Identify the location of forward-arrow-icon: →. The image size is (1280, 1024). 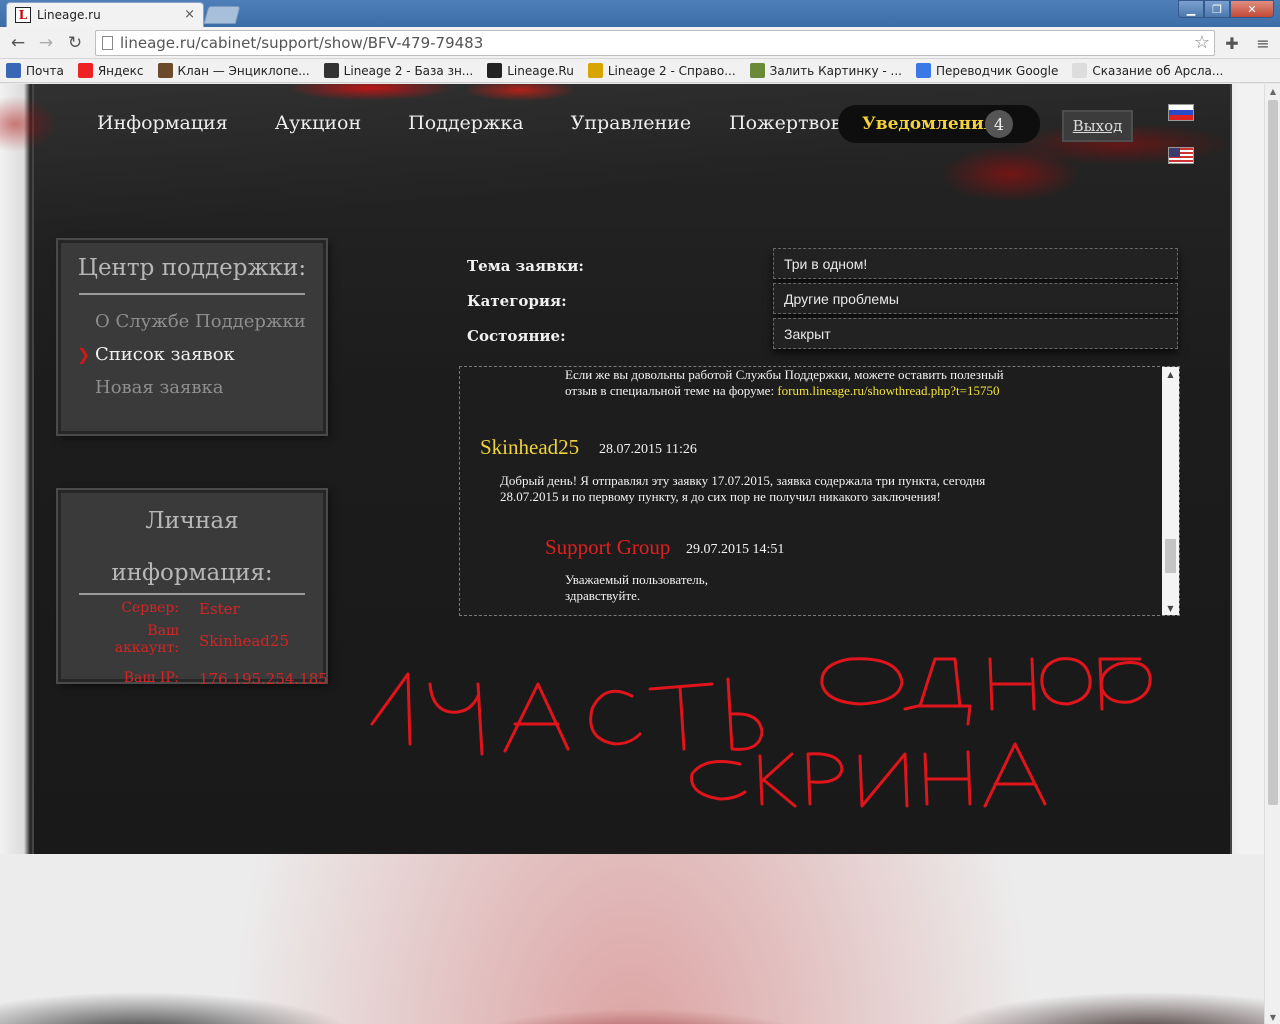
(46, 43).